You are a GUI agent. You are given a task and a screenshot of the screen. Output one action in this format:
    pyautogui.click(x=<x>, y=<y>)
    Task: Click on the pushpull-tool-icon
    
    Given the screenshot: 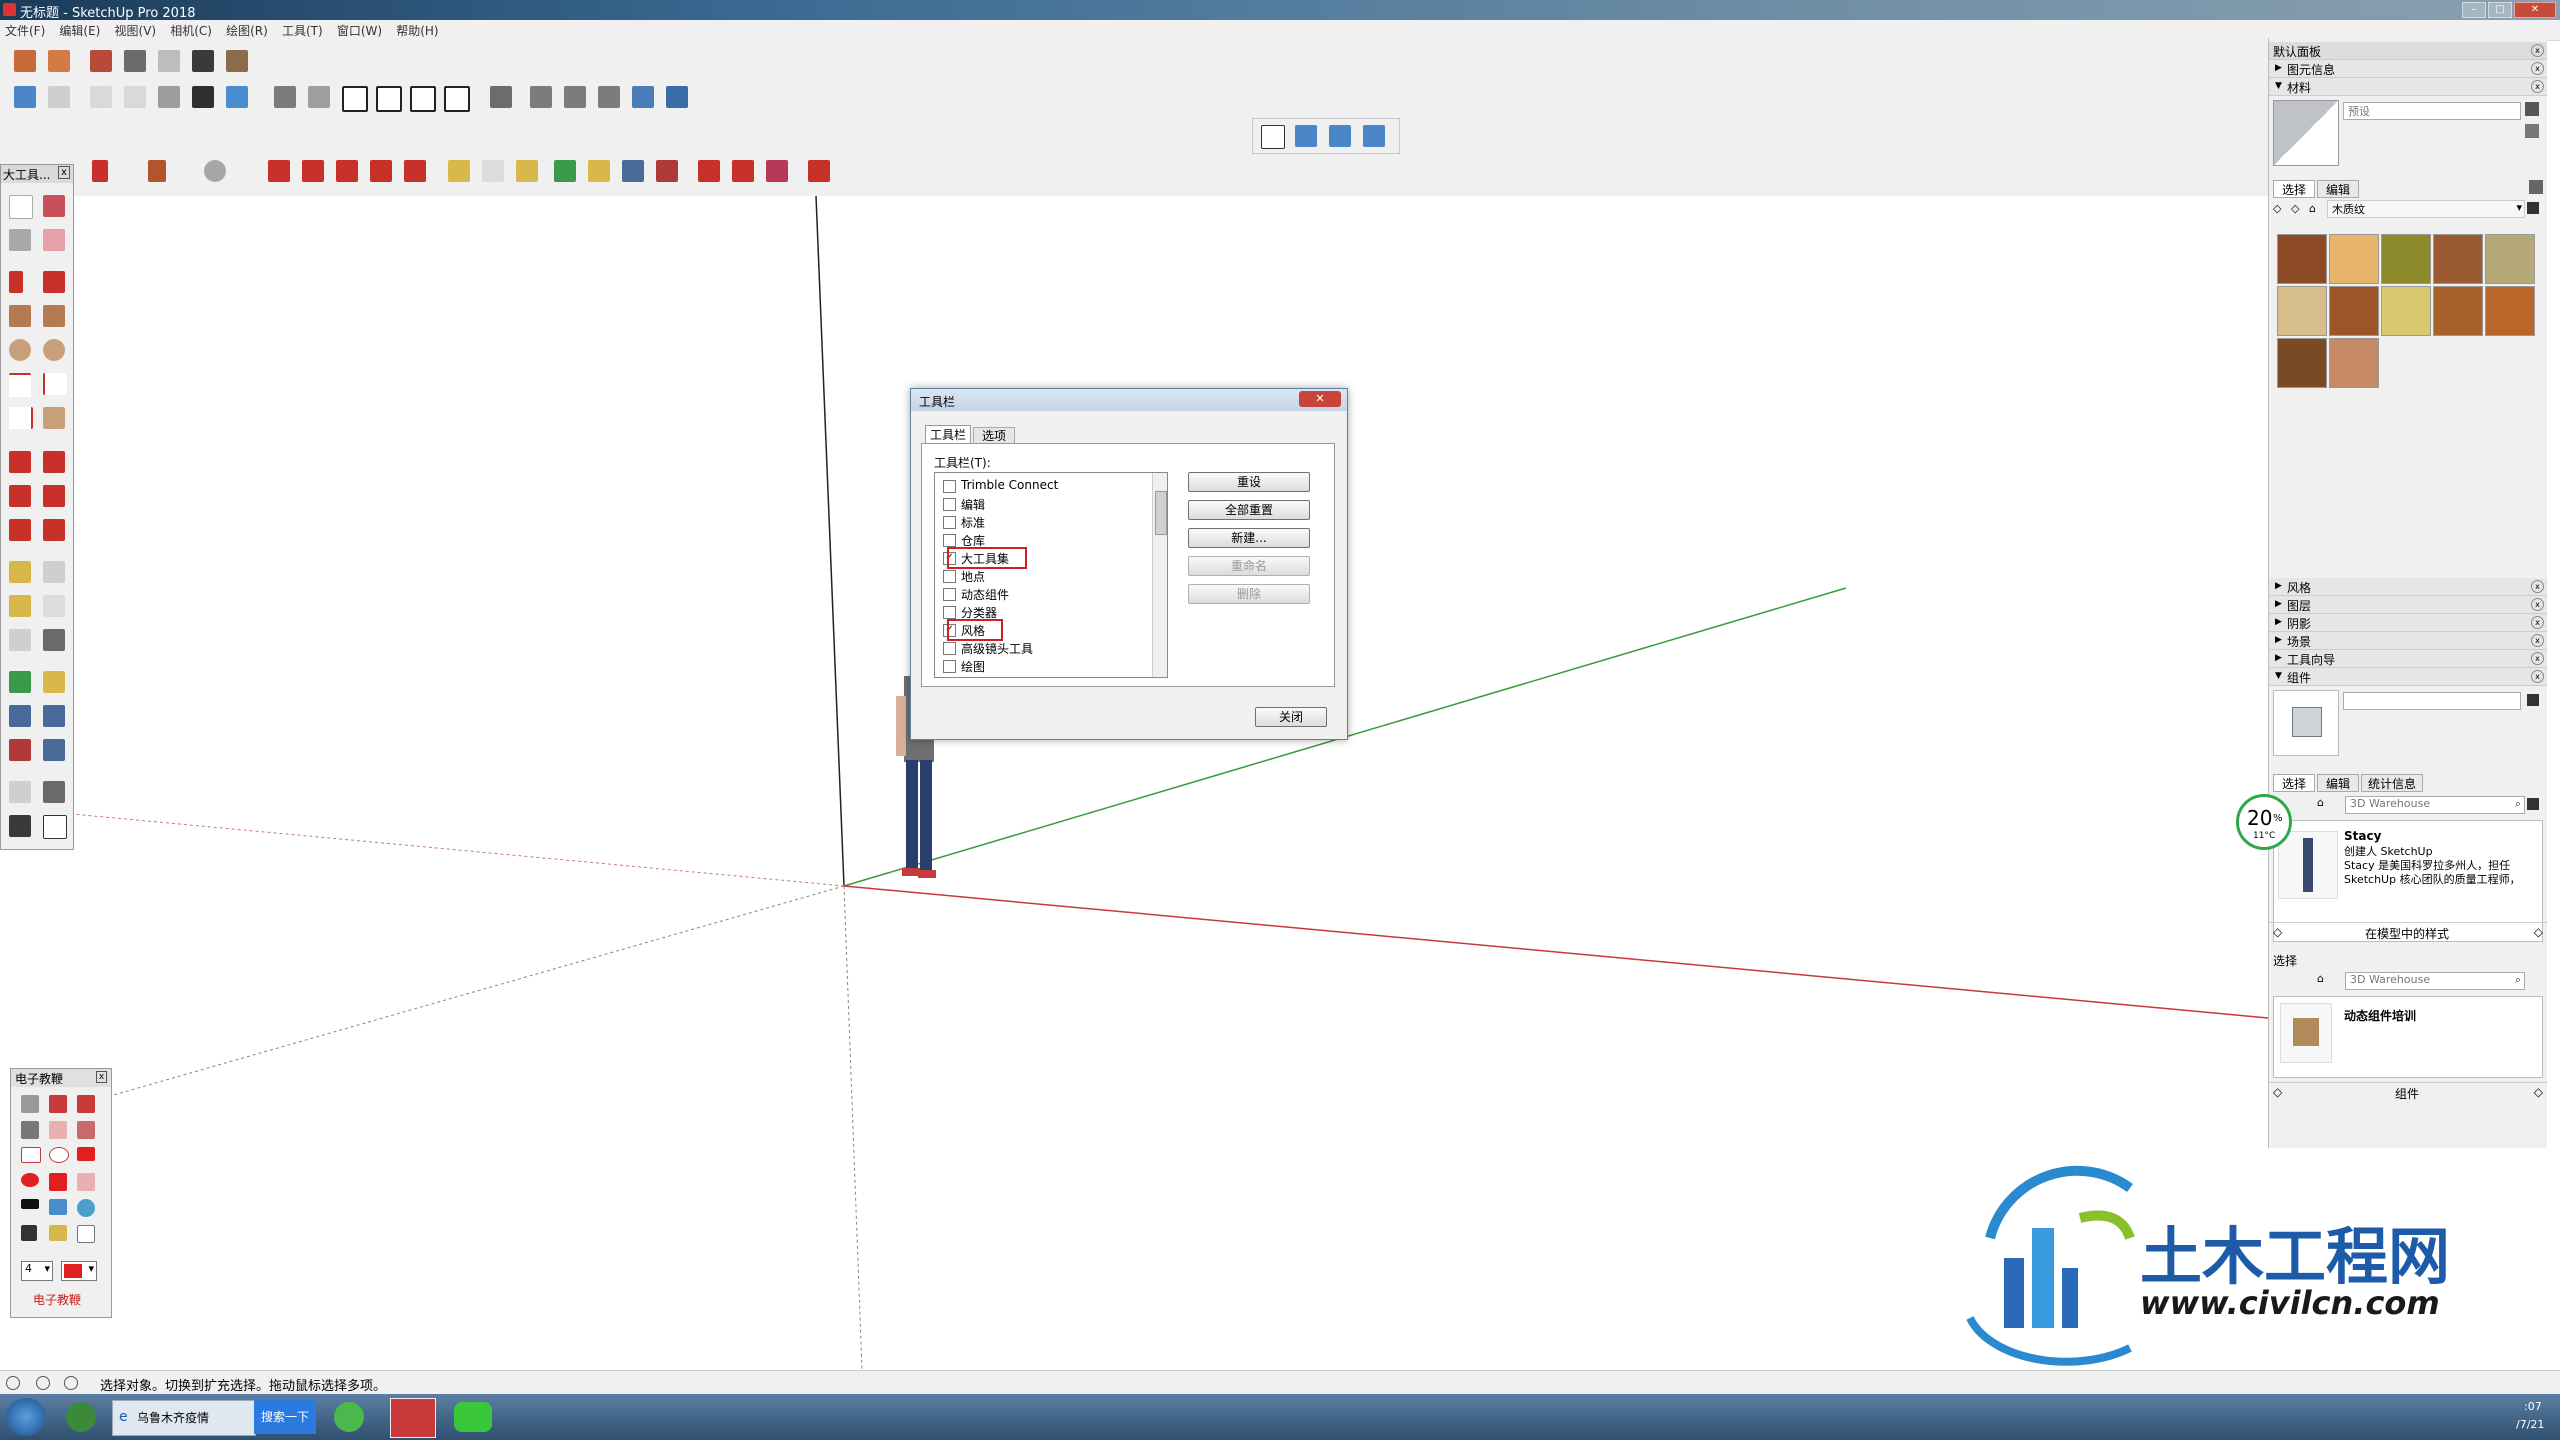 What is the action you would take?
    pyautogui.click(x=54, y=462)
    